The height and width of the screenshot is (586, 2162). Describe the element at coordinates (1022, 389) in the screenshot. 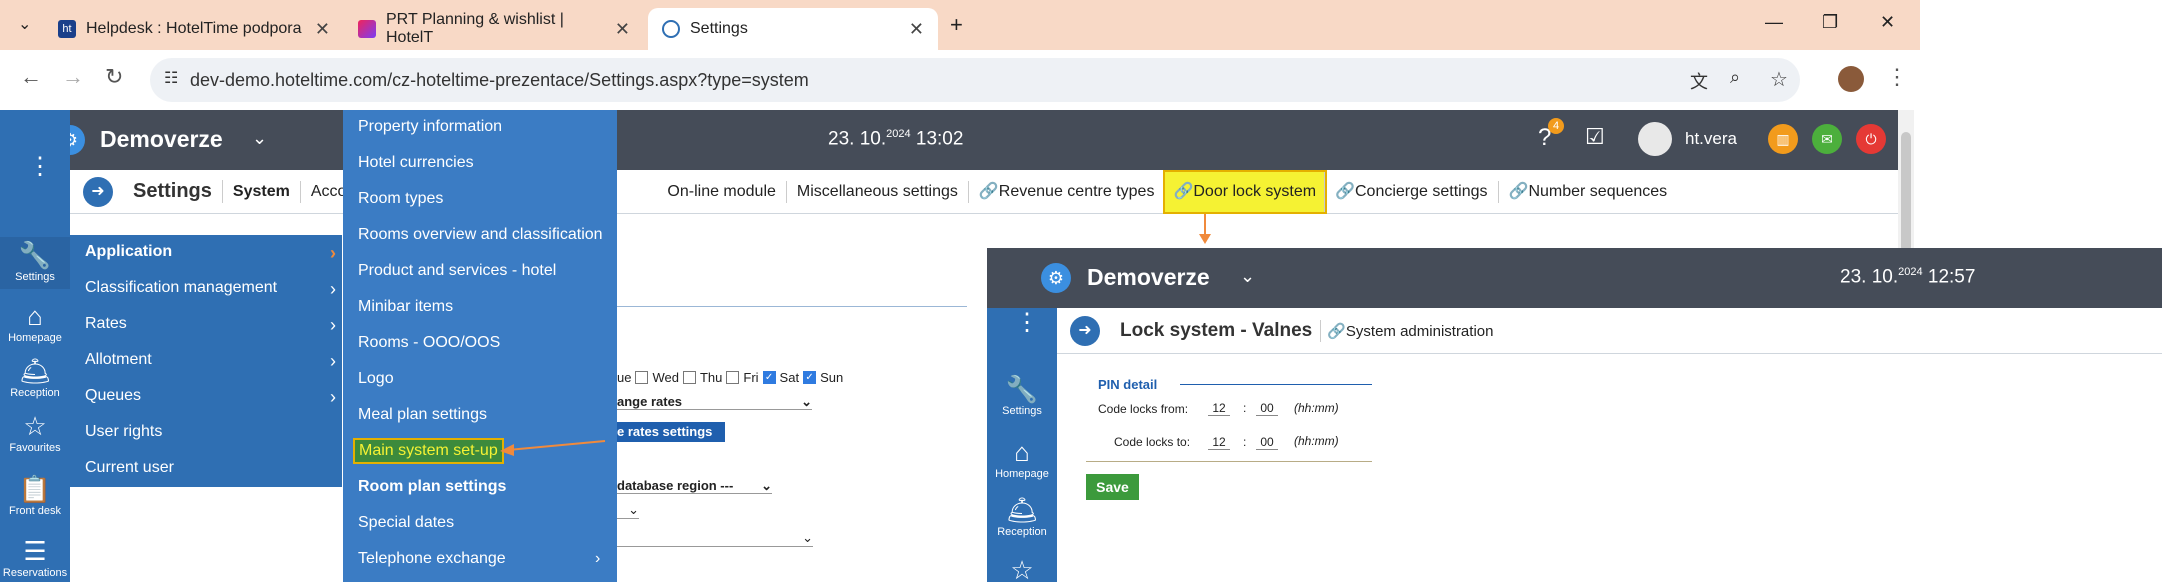

I see `wrench-icon: 🔧` at that location.